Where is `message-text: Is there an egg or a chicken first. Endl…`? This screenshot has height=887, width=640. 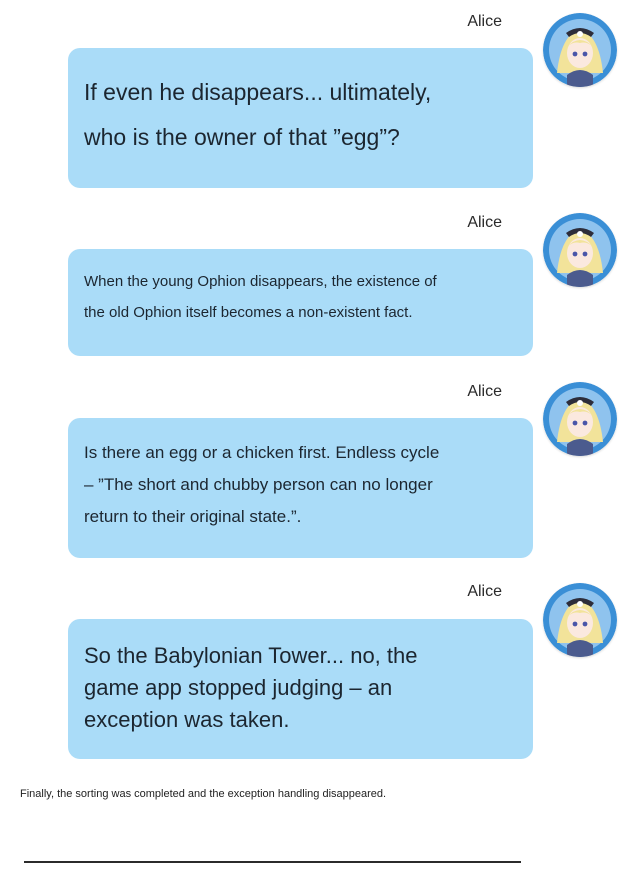
message-text: Is there an egg or a chicken first. Endl… is located at coordinates (262, 484).